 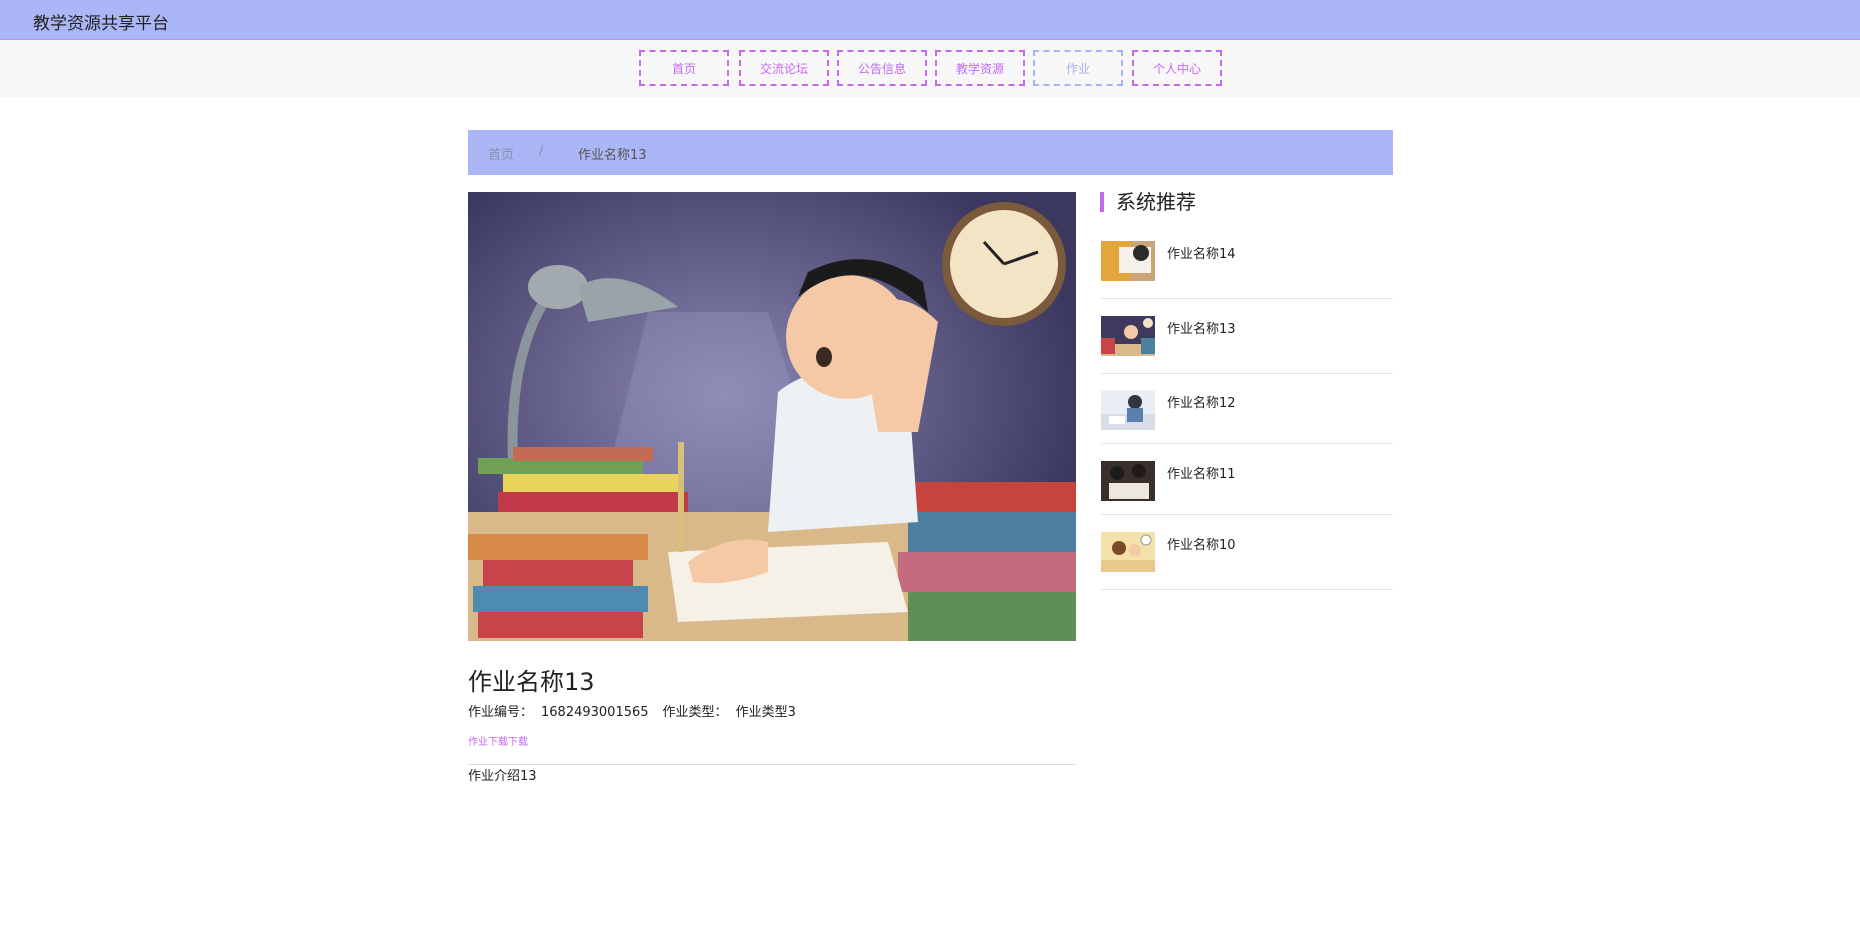 I want to click on recommend-item-name: 作业名称13, so click(x=1201, y=329).